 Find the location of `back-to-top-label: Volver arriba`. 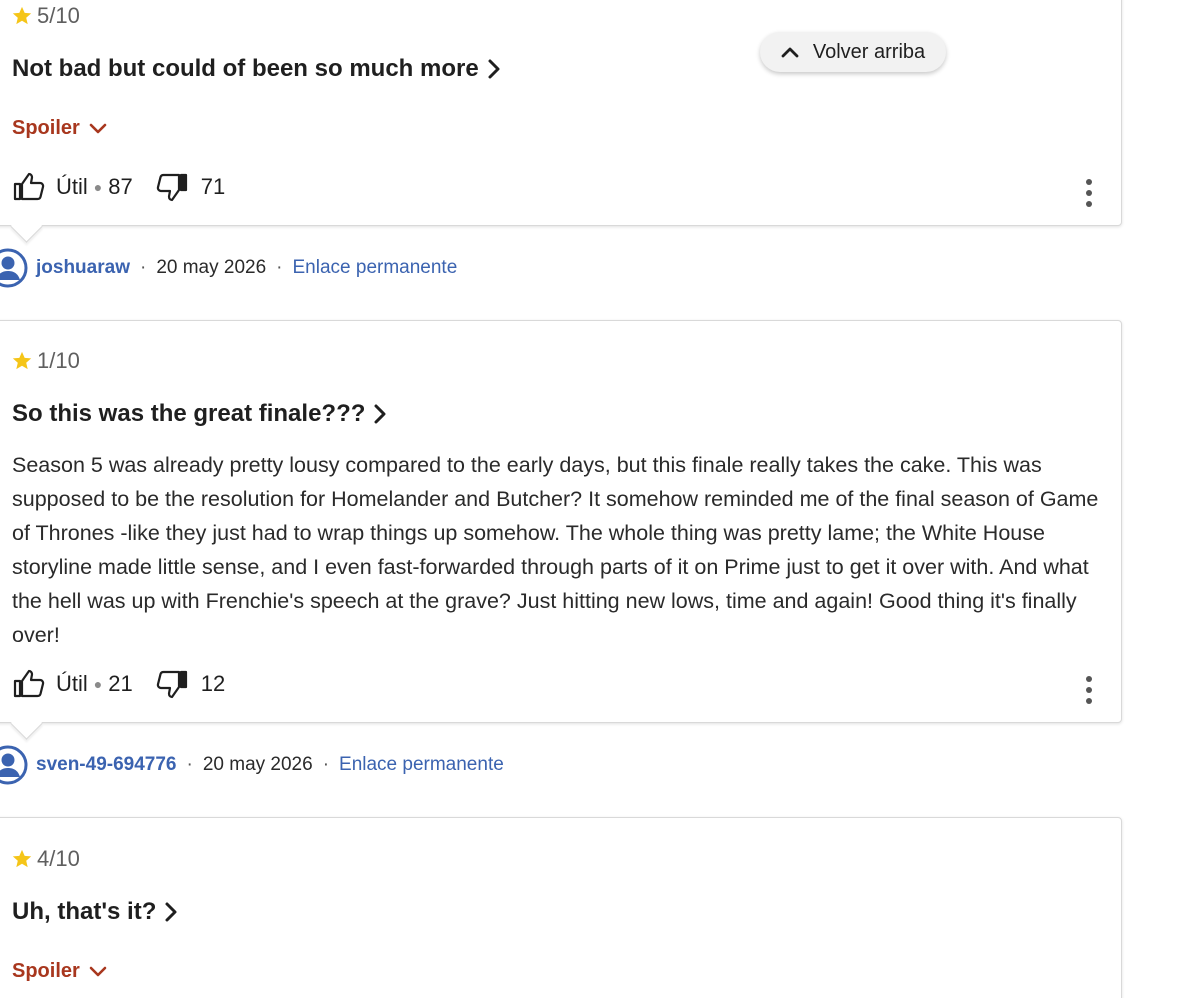

back-to-top-label: Volver arriba is located at coordinates (869, 51).